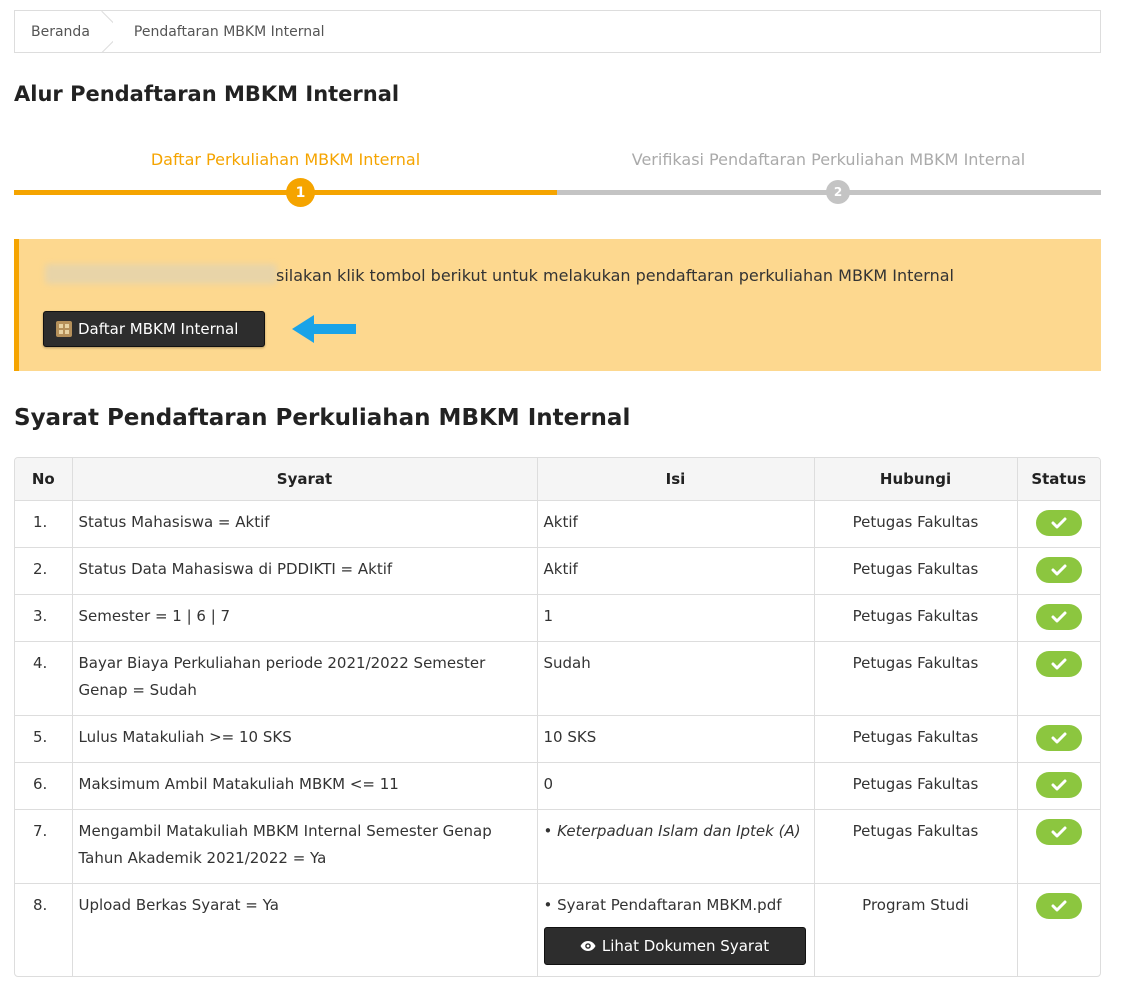 The width and height of the screenshot is (1122, 990). I want to click on cell-hubungi: Program Studi, so click(916, 929).